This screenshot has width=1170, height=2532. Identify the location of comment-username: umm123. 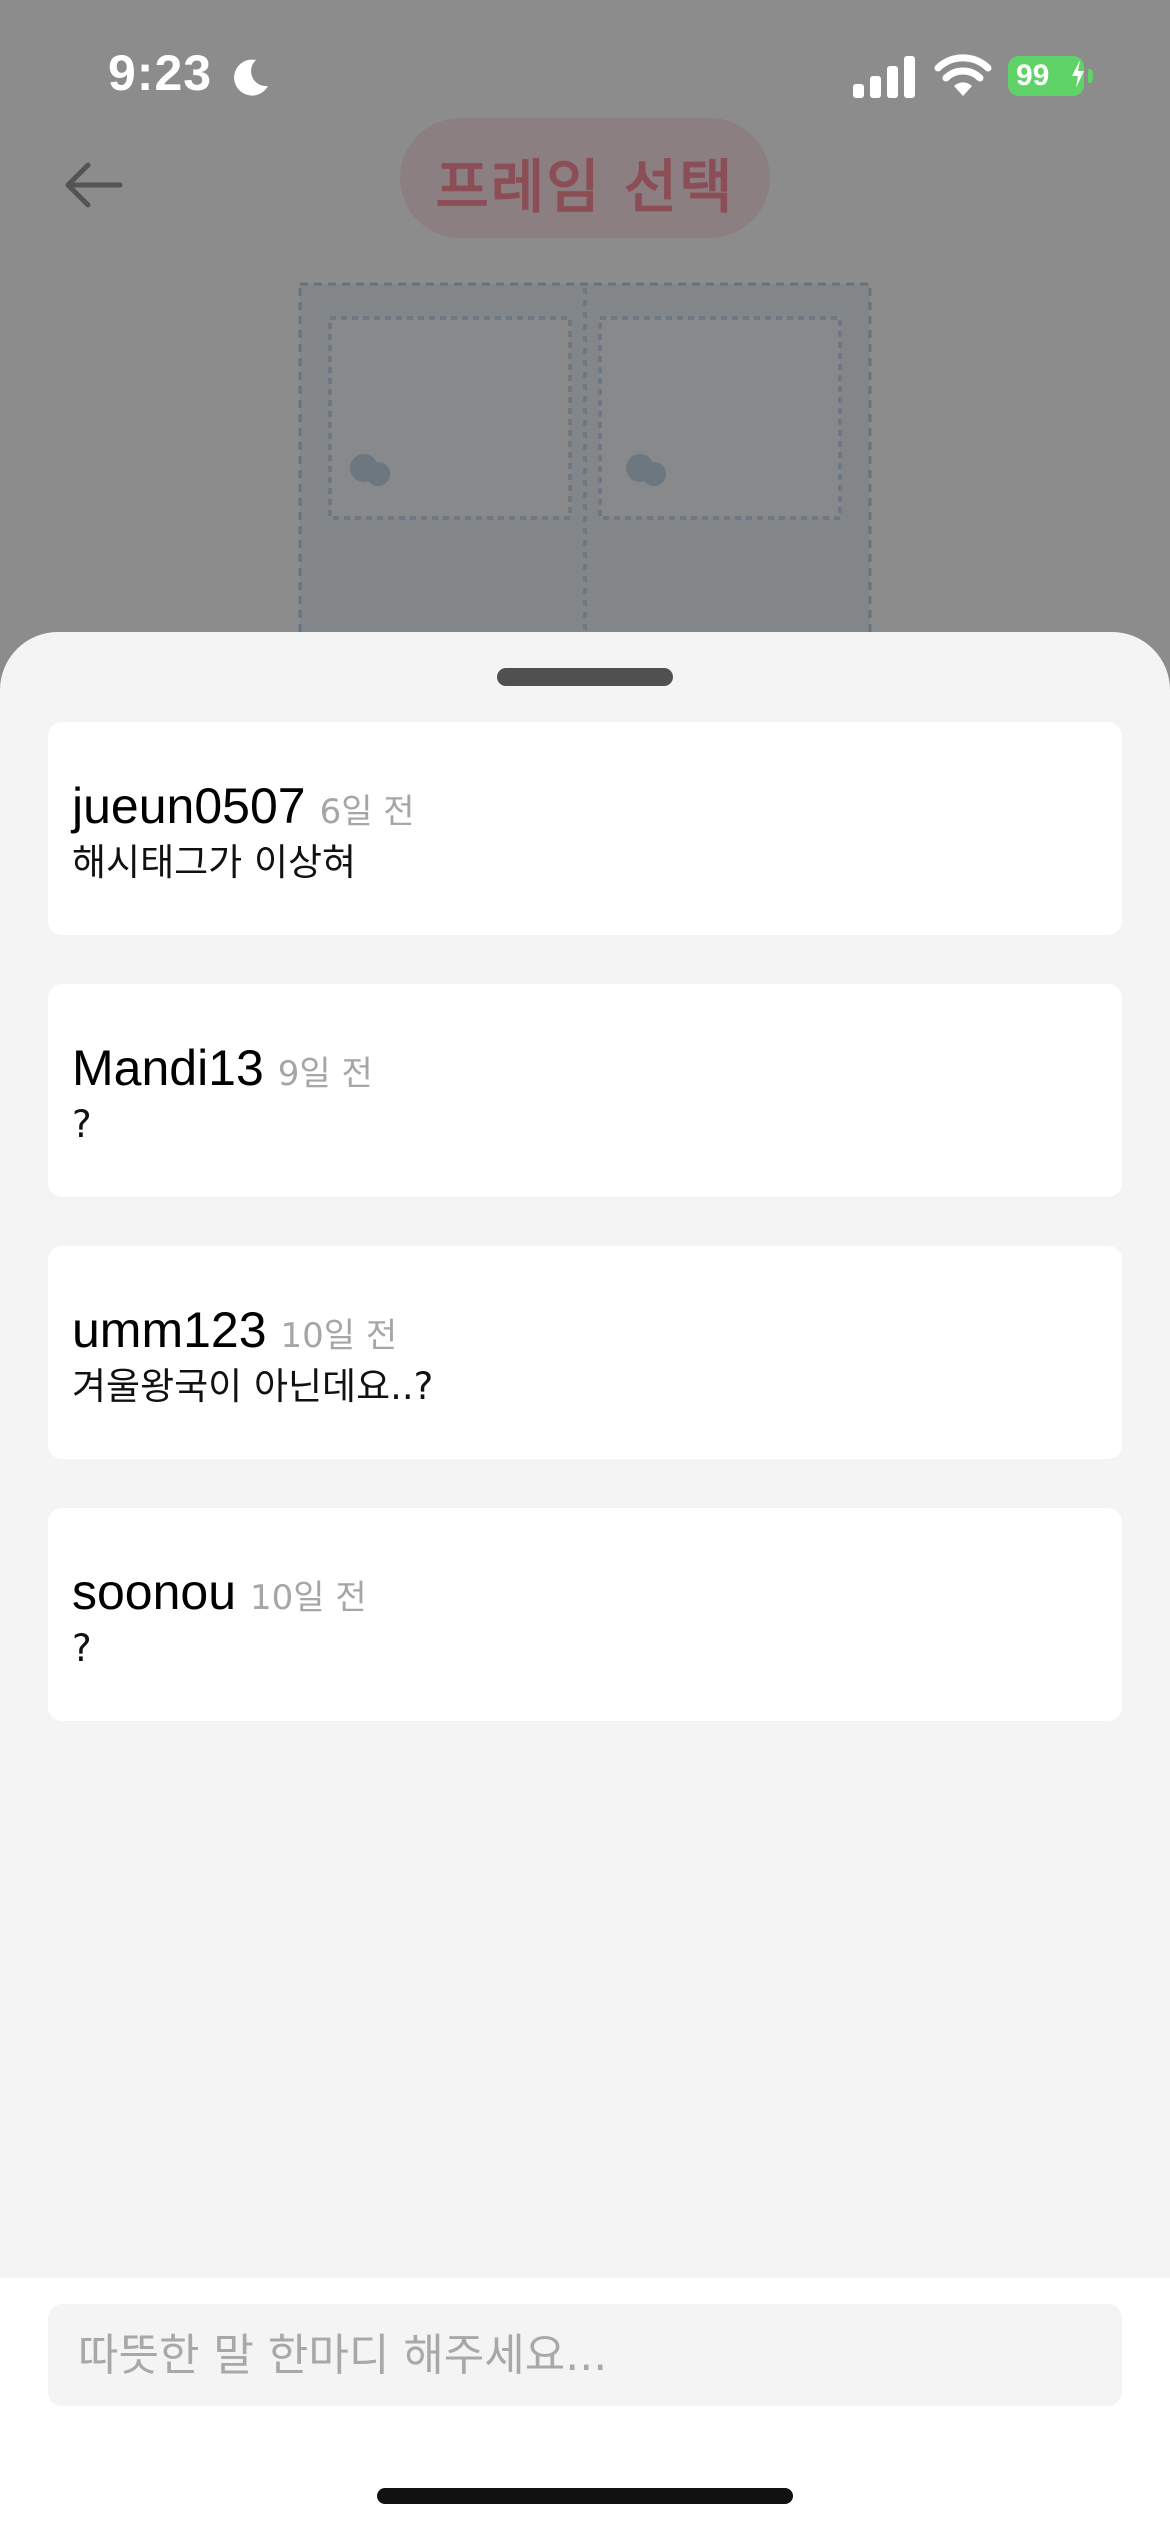
(169, 1330).